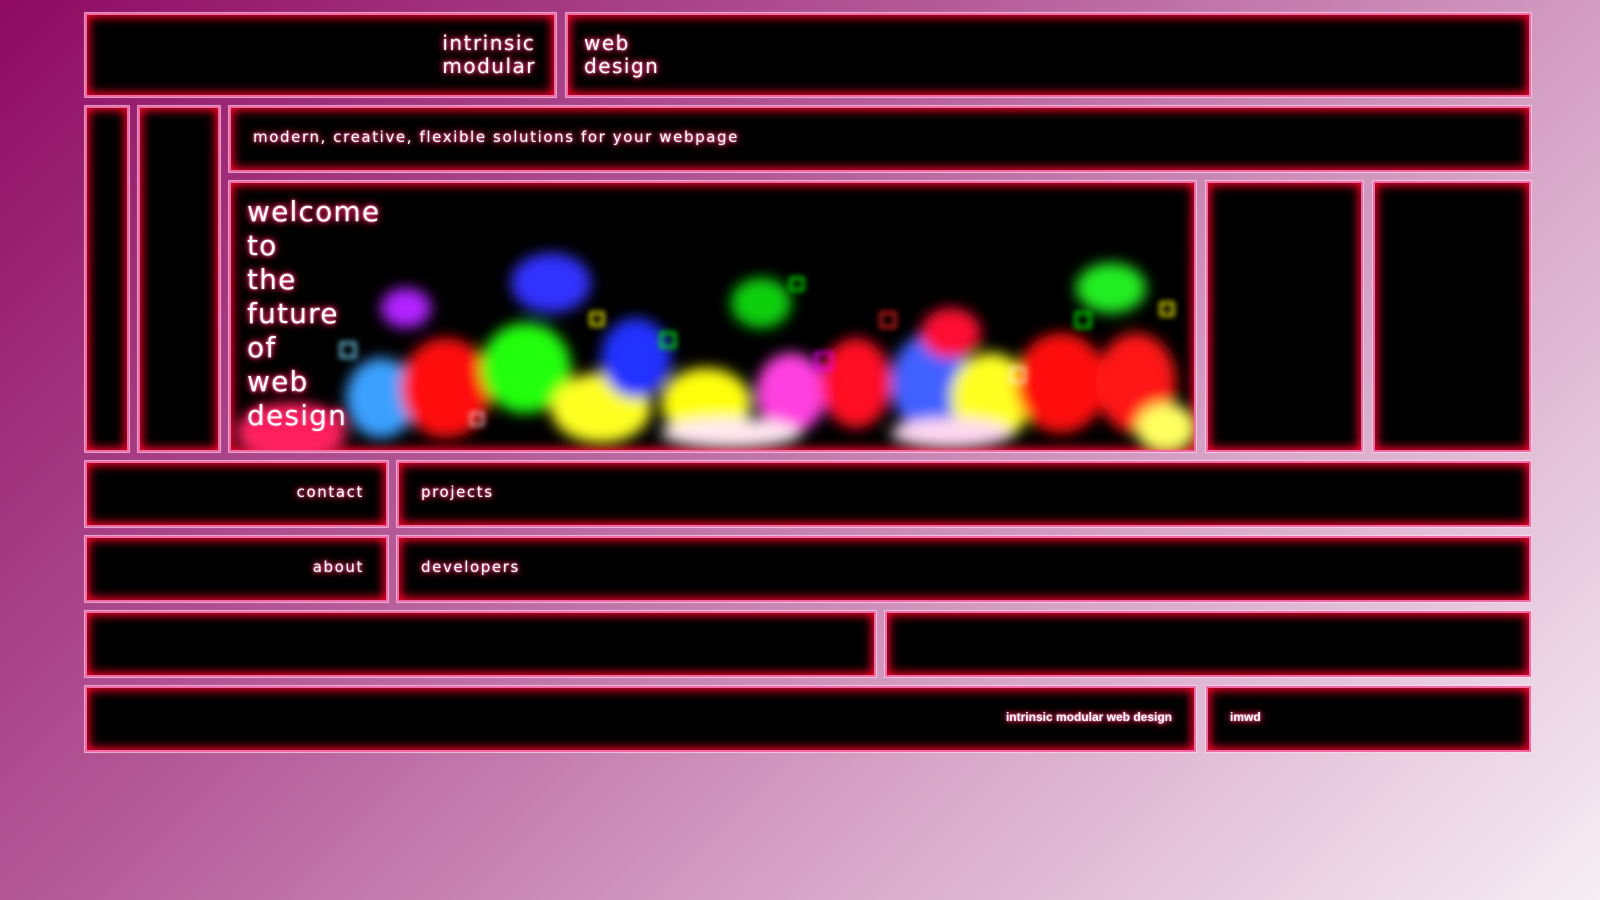 Image resolution: width=1600 pixels, height=900 pixels. Describe the element at coordinates (964, 494) in the screenshot. I see `nav-projects: projects` at that location.